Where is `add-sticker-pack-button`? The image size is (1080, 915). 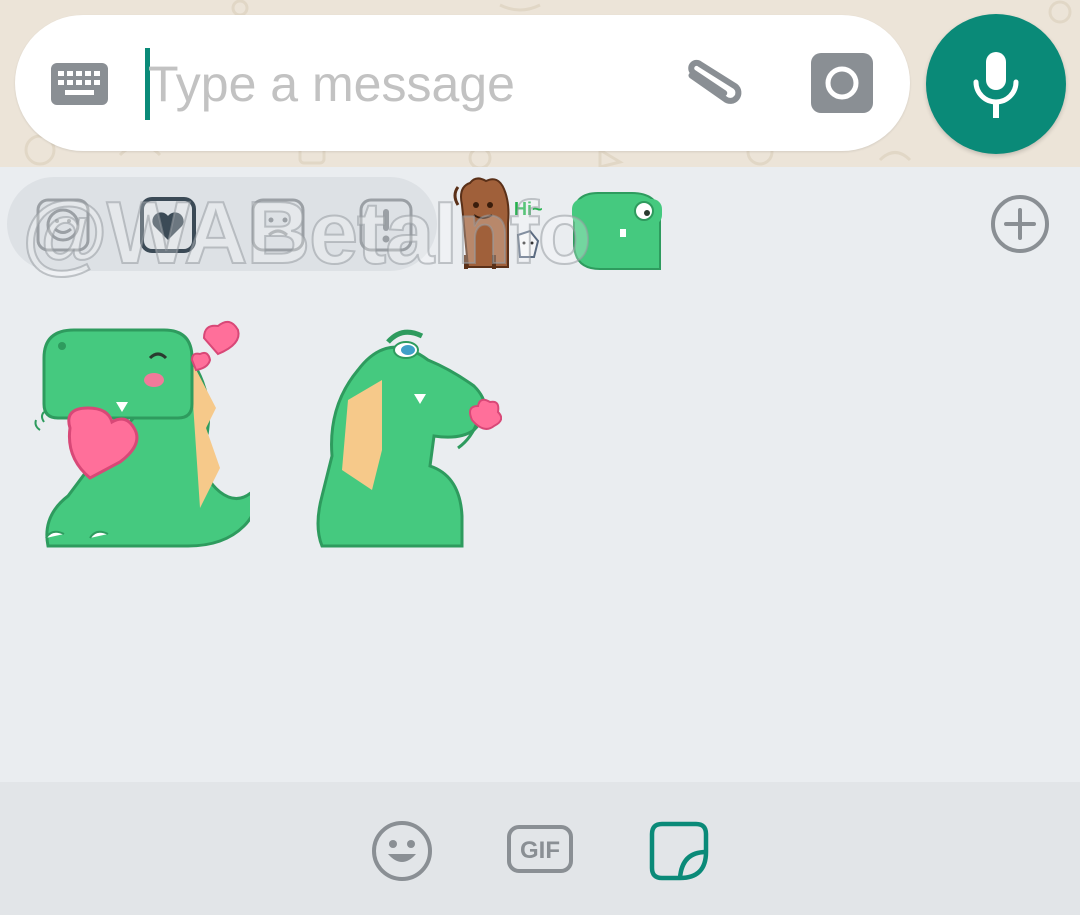
add-sticker-pack-button is located at coordinates (1020, 224).